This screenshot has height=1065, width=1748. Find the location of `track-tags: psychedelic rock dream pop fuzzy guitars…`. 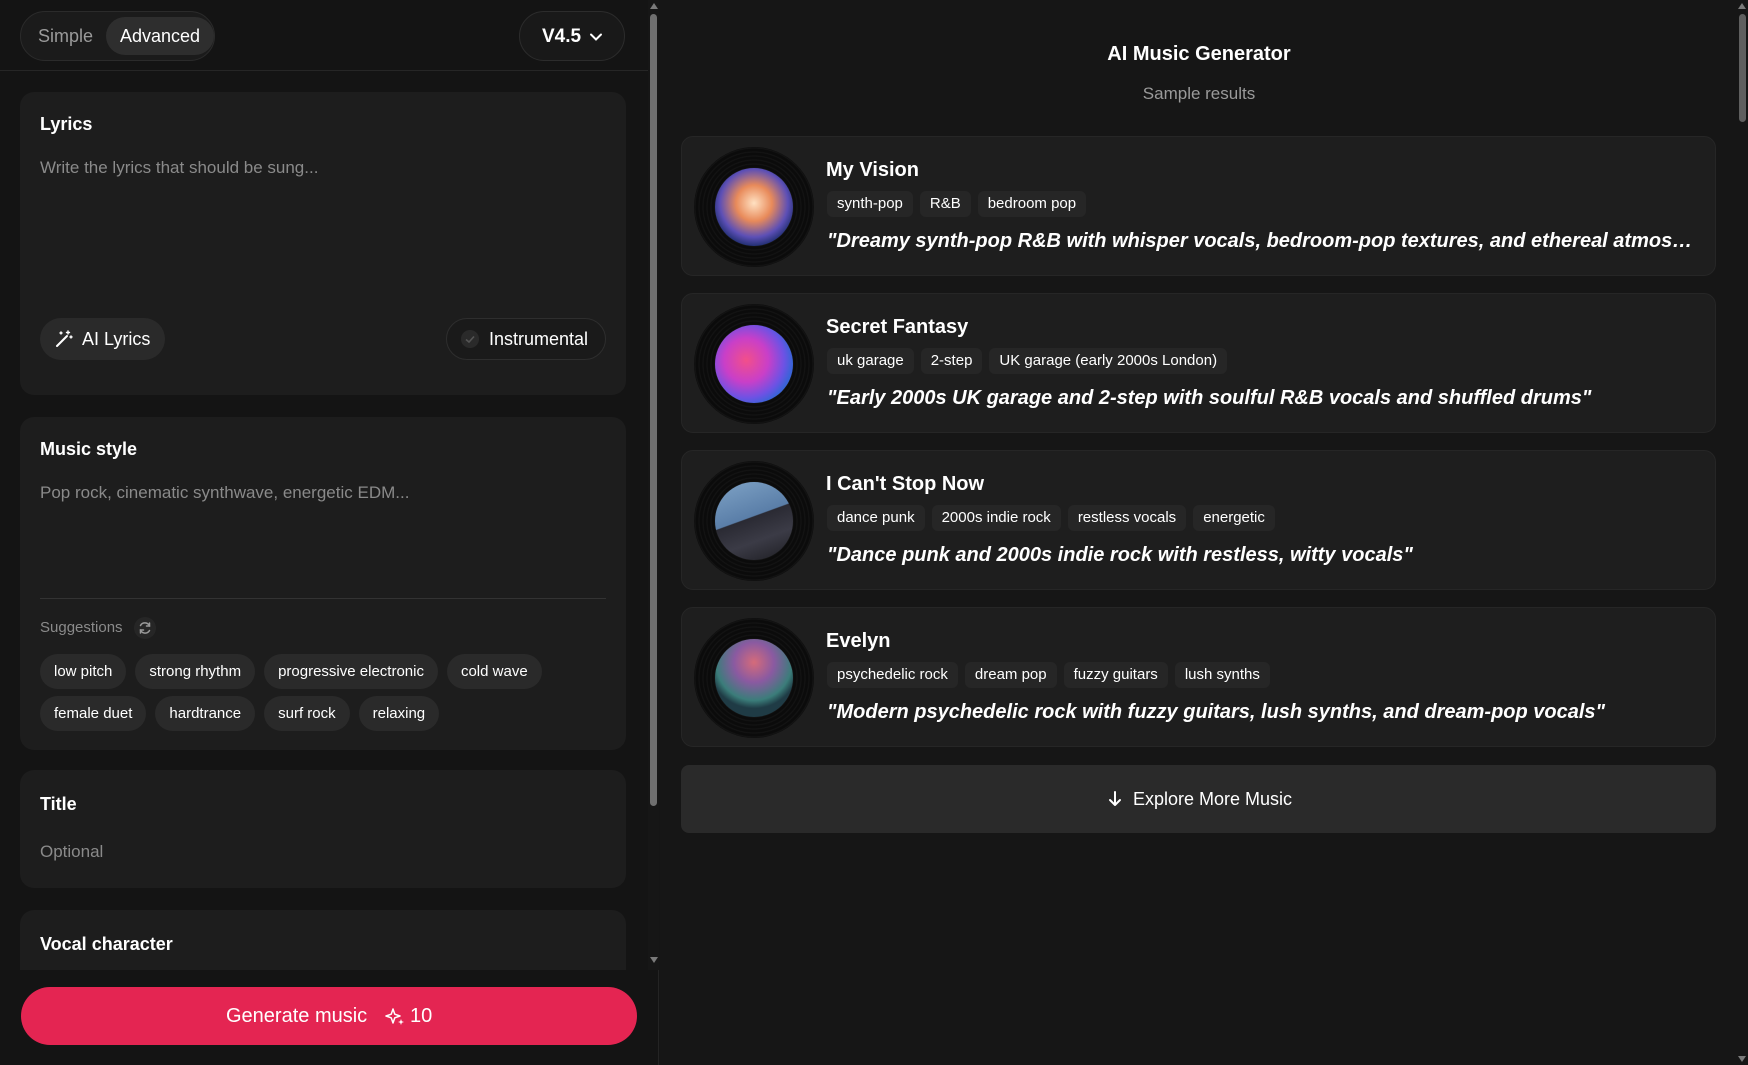

track-tags: psychedelic rock dream pop fuzzy guitars… is located at coordinates (1048, 675).